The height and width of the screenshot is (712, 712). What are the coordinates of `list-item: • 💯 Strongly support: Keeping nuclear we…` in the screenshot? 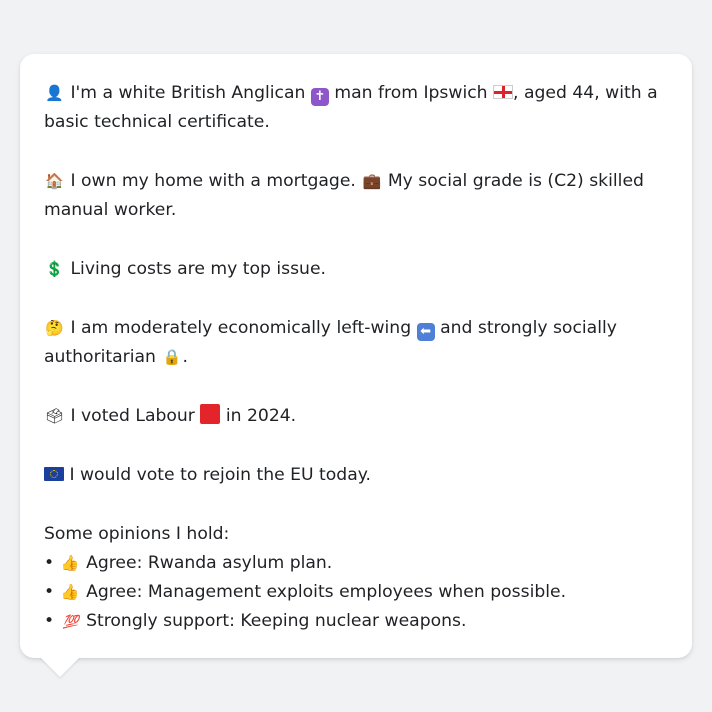 It's located at (356, 622).